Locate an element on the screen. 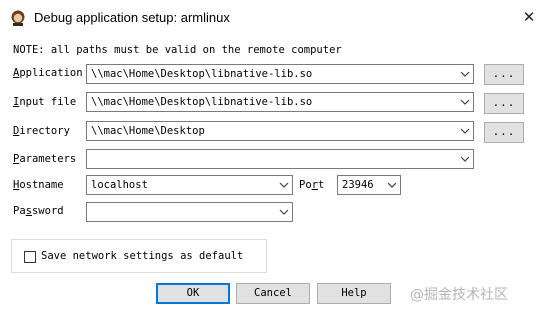 This screenshot has width=546, height=314. port-value: 23946 is located at coordinates (358, 185).